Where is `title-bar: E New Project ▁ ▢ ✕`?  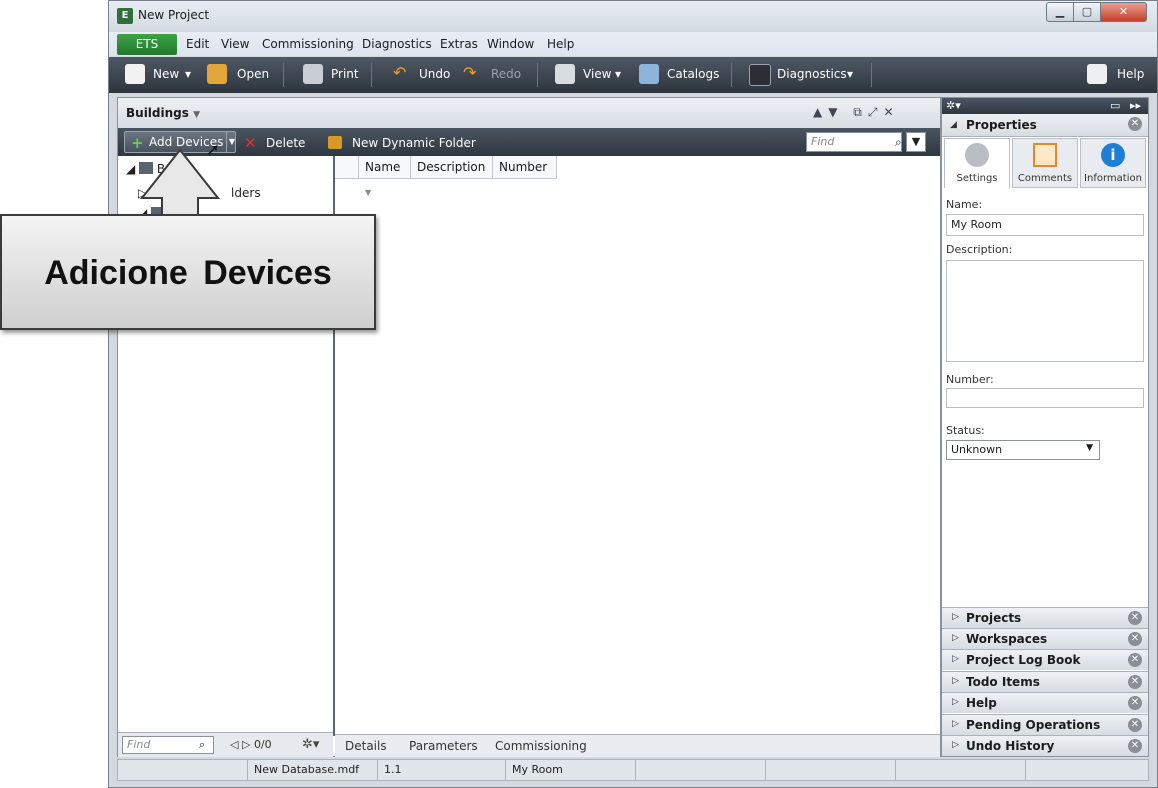 title-bar: E New Project ▁ ▢ ✕ is located at coordinates (633, 16).